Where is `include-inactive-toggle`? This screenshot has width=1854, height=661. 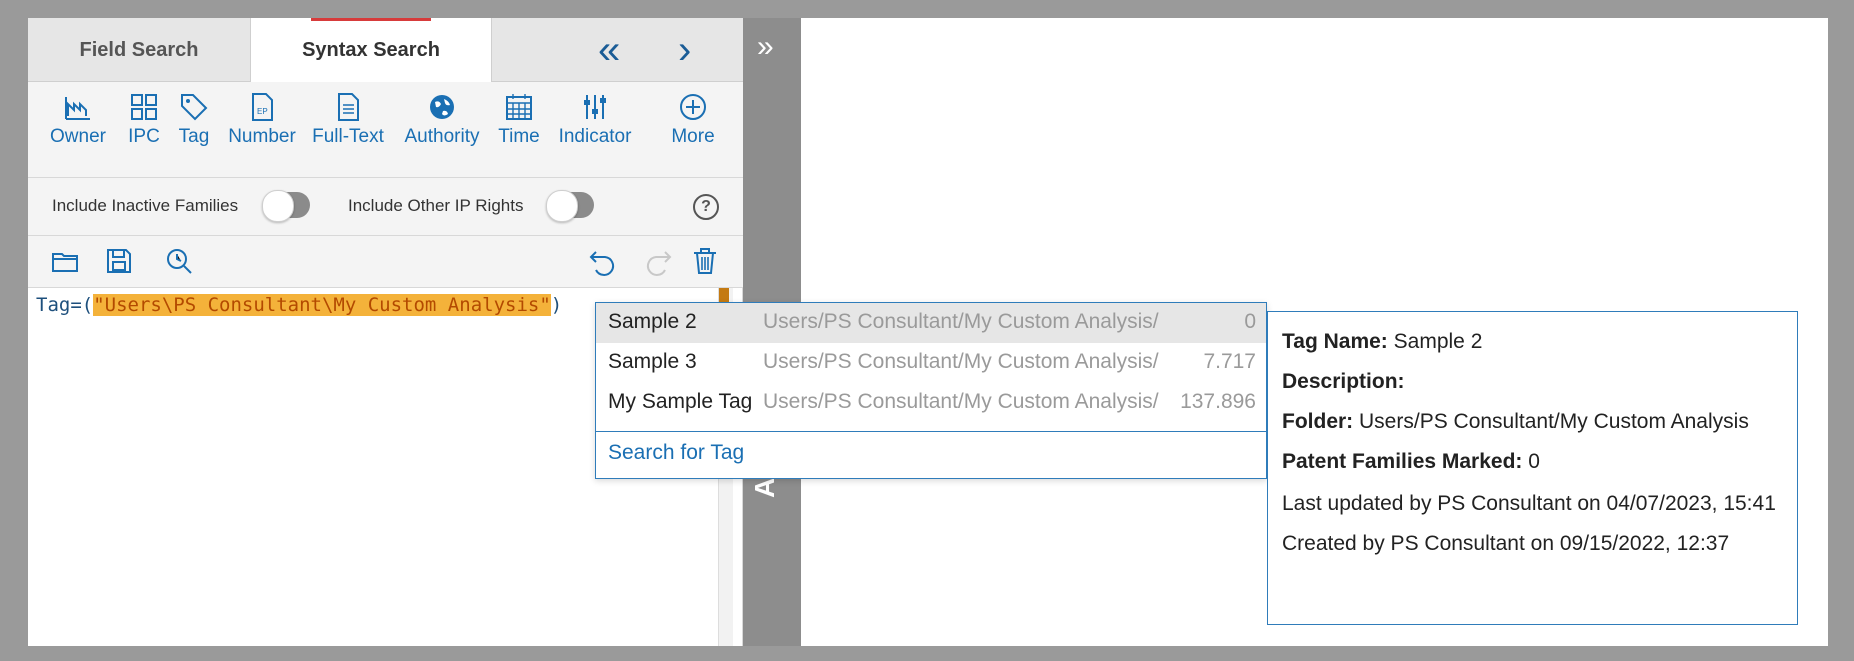 include-inactive-toggle is located at coordinates (286, 206).